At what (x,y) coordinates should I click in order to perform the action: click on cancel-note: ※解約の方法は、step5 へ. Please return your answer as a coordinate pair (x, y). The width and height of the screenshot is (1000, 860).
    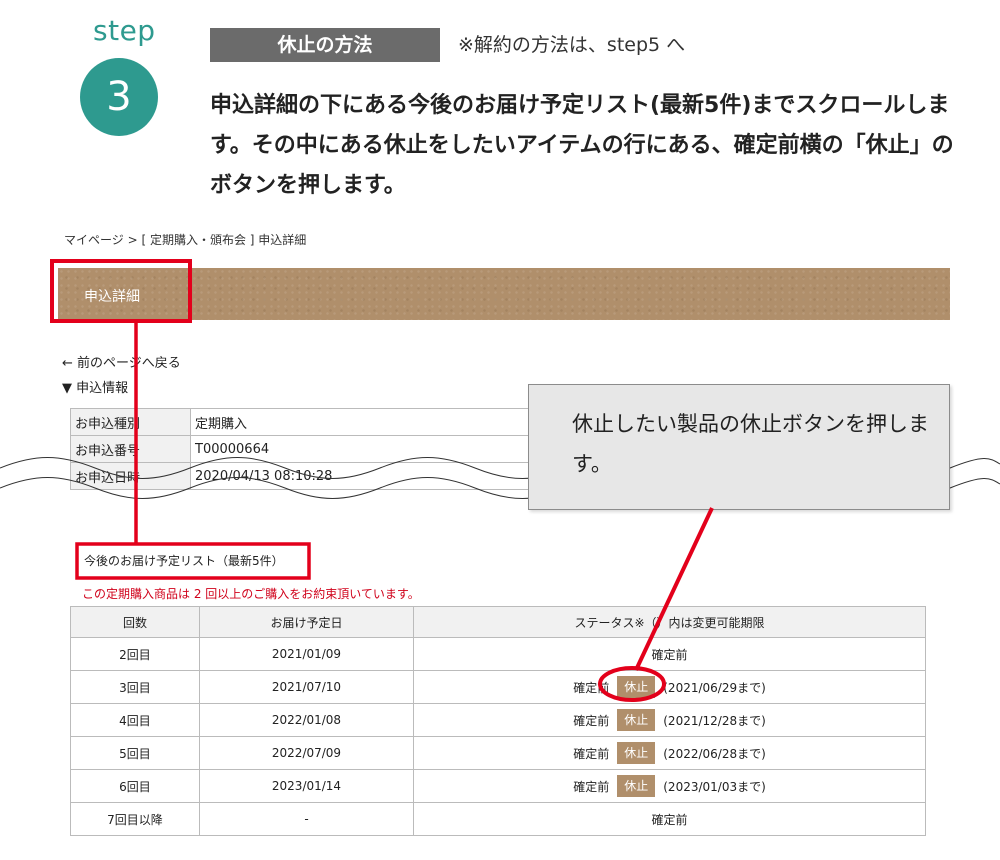
    Looking at the image, I should click on (572, 45).